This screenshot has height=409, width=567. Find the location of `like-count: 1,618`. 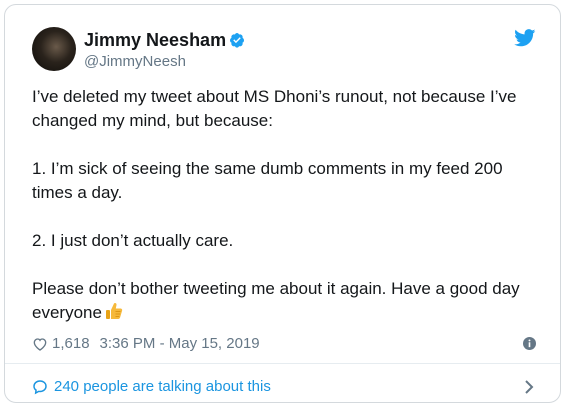

like-count: 1,618 is located at coordinates (71, 344).